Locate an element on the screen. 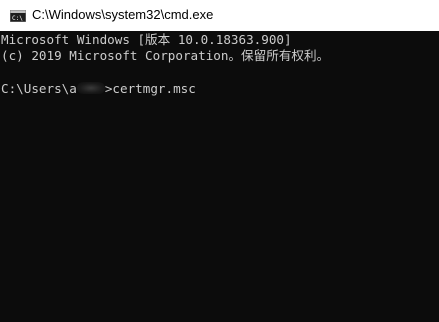  title-bar: C:\ C:\Windows\system32\cmd.exe is located at coordinates (219, 15).